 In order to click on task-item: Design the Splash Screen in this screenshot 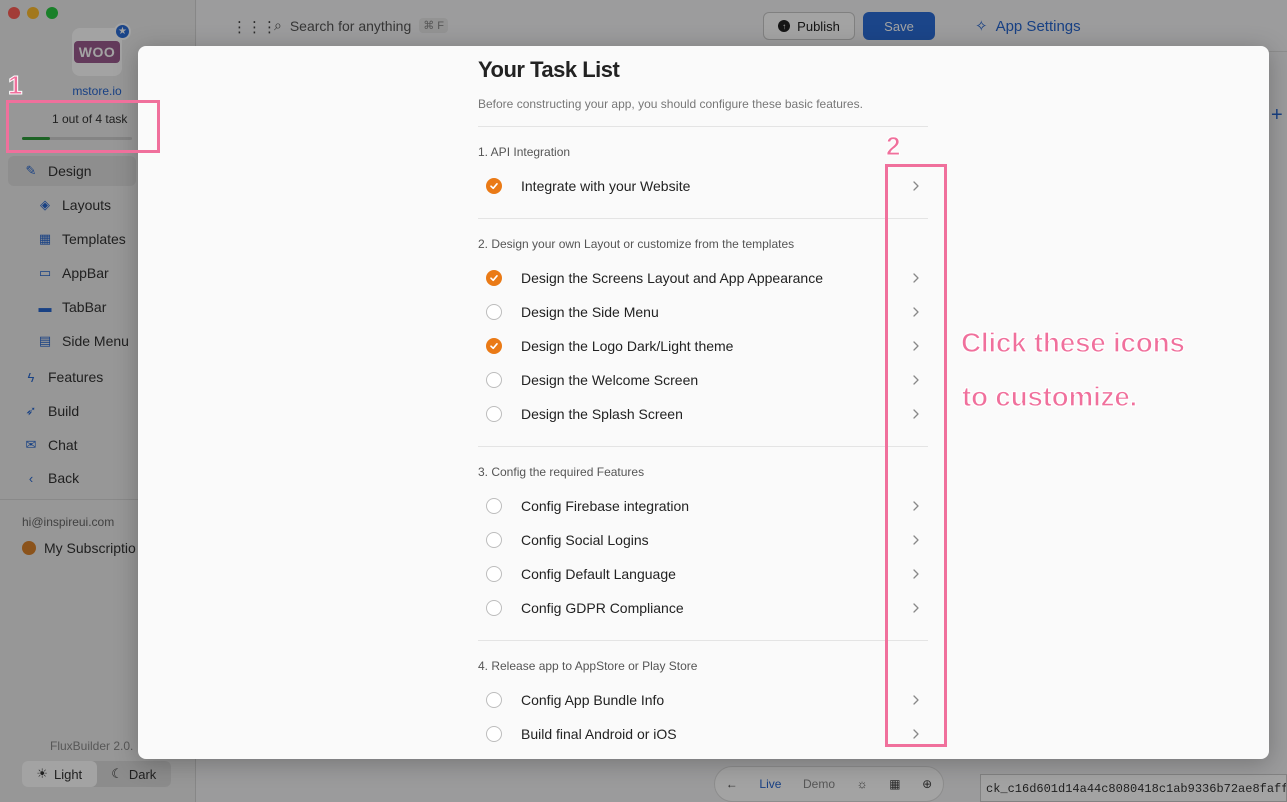, I will do `click(703, 414)`.